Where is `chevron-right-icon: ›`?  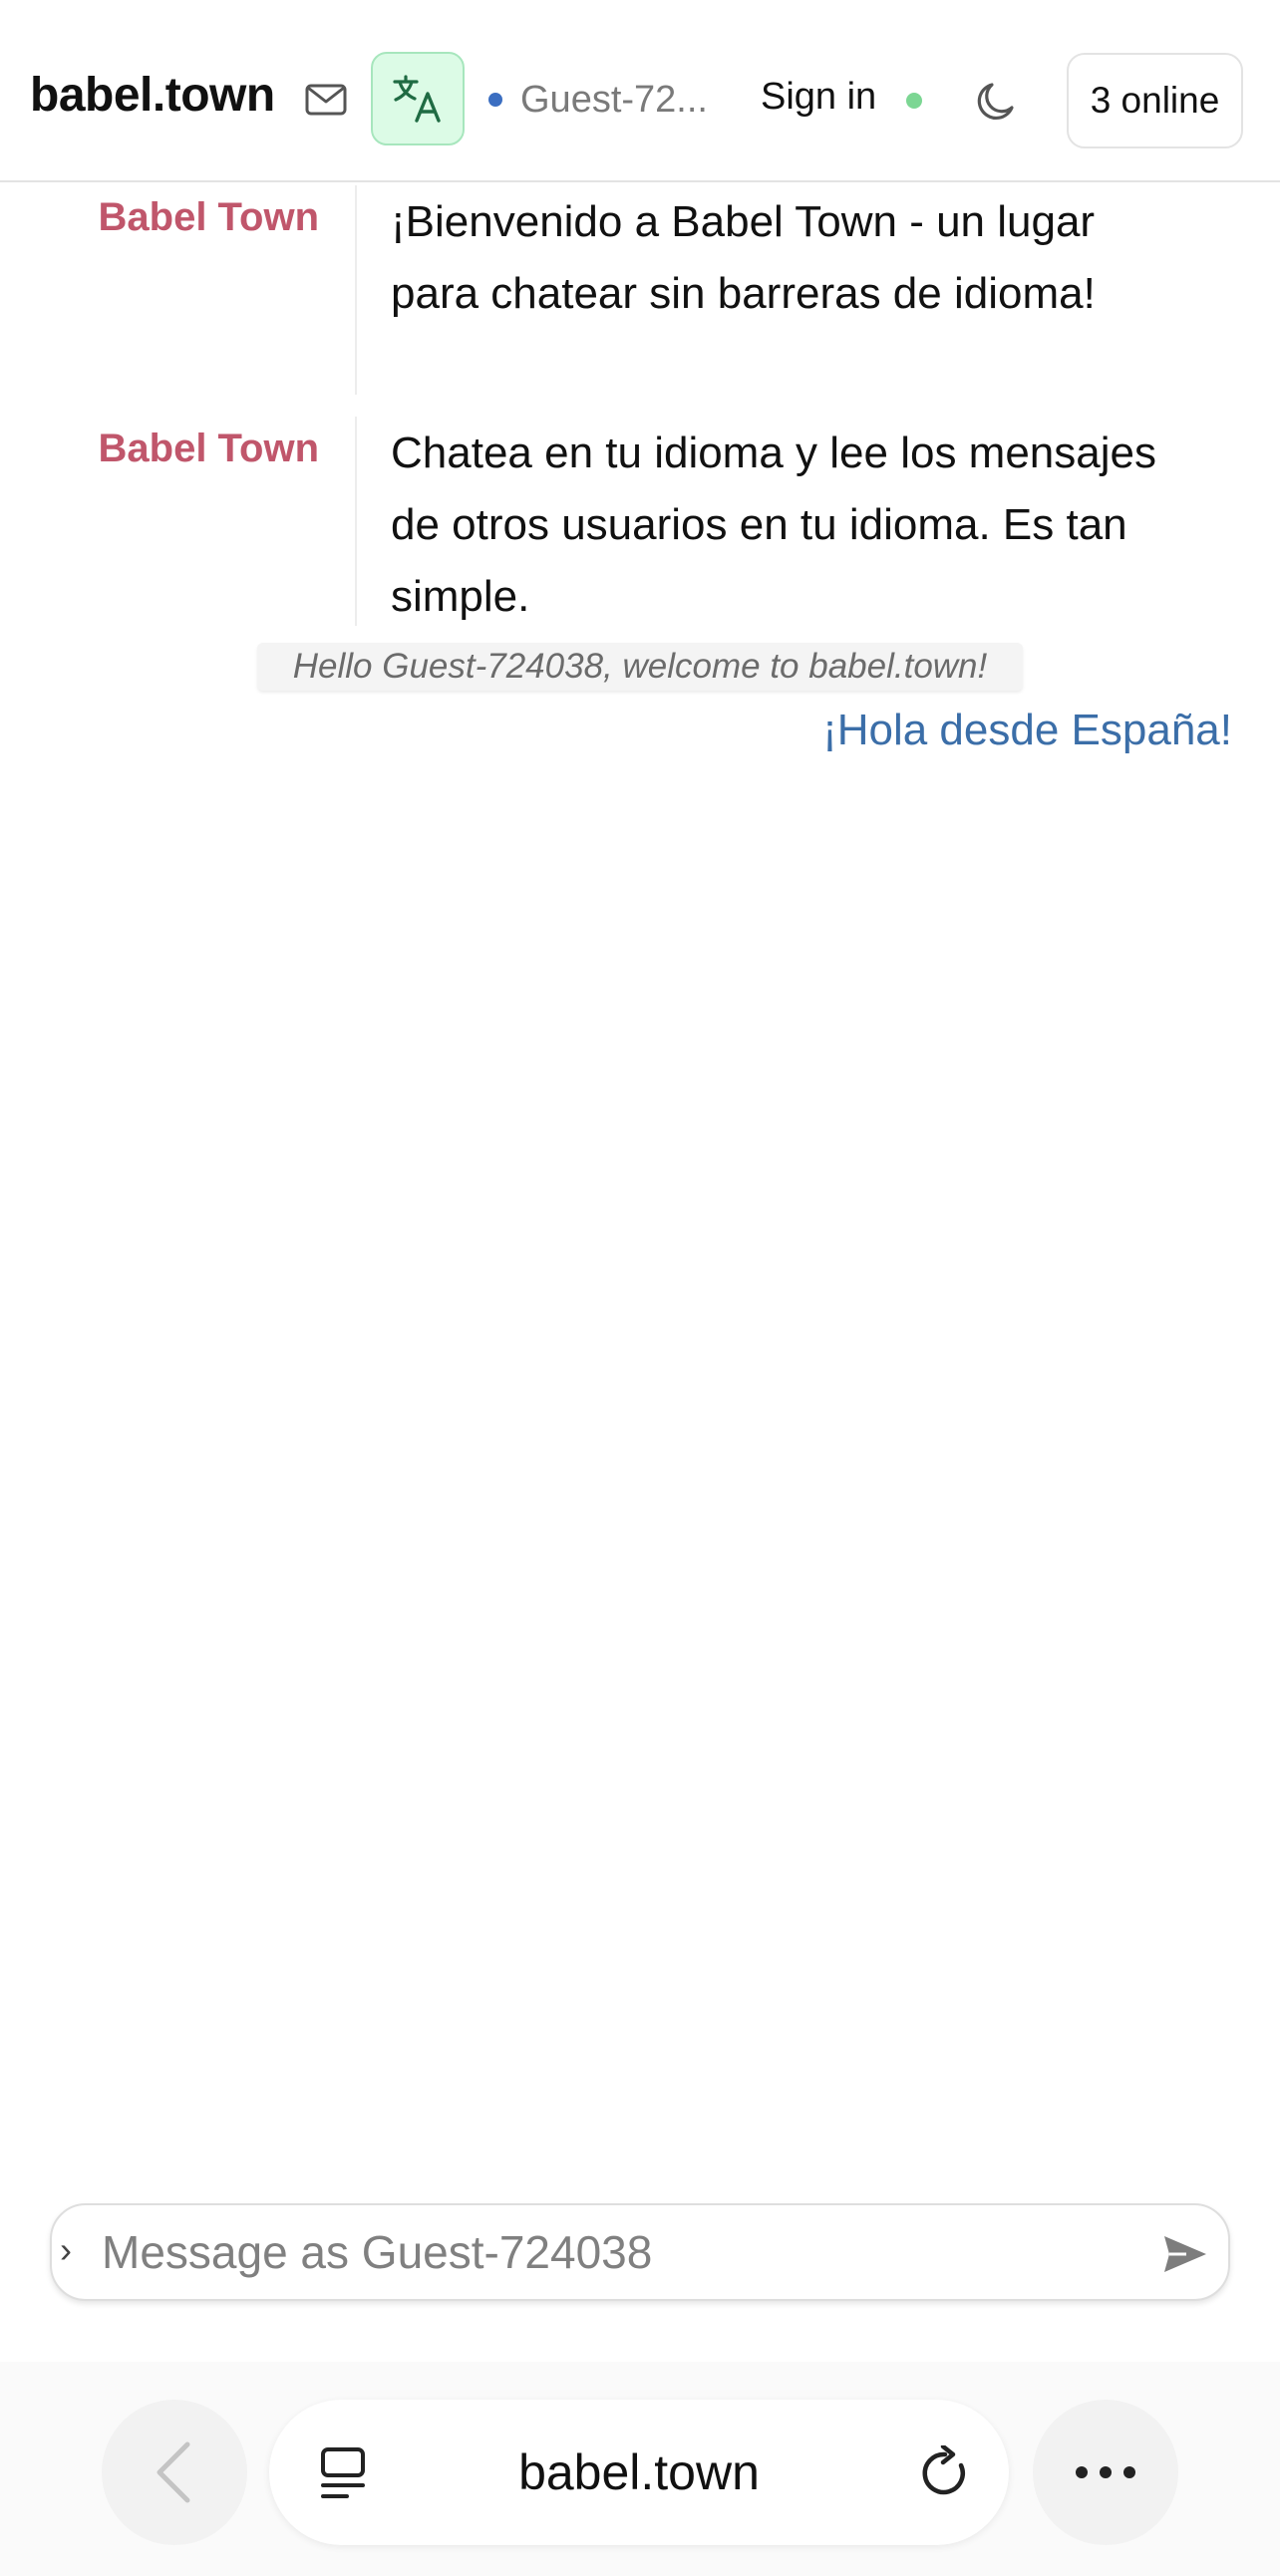
chevron-right-icon: › is located at coordinates (66, 2249).